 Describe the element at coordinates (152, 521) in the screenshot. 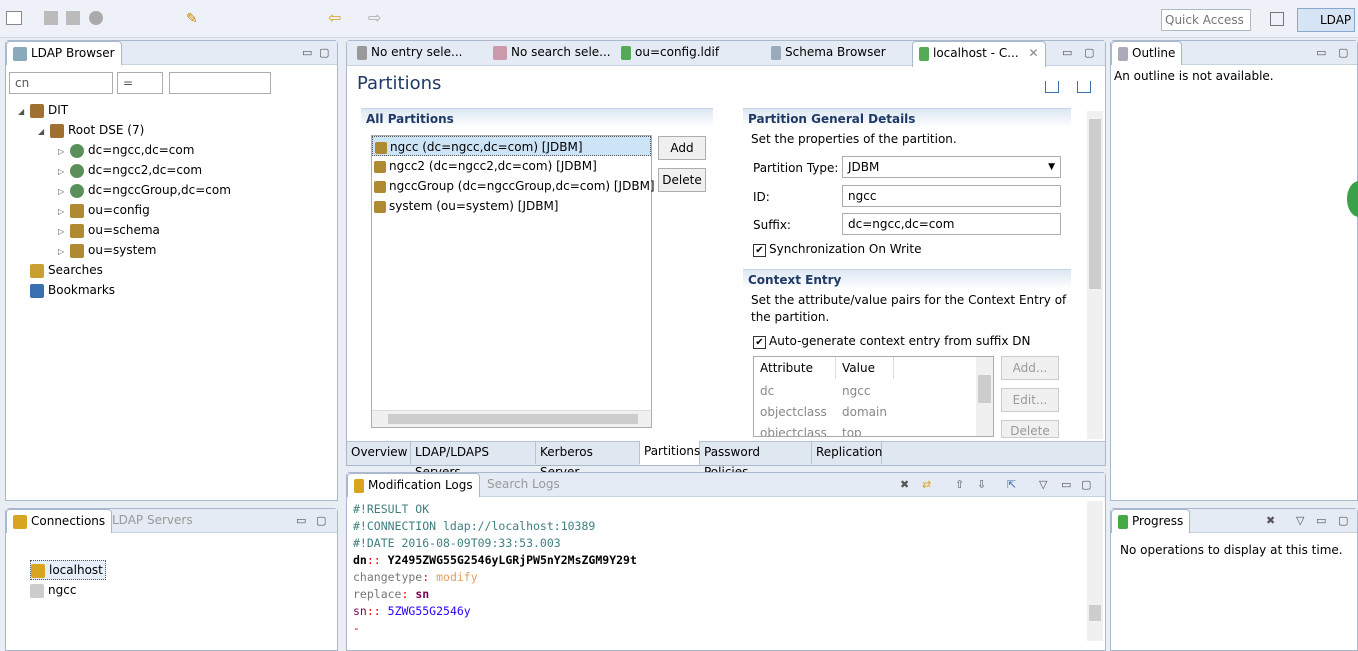

I see `tab-ldap-servers: LDAP Servers` at that location.